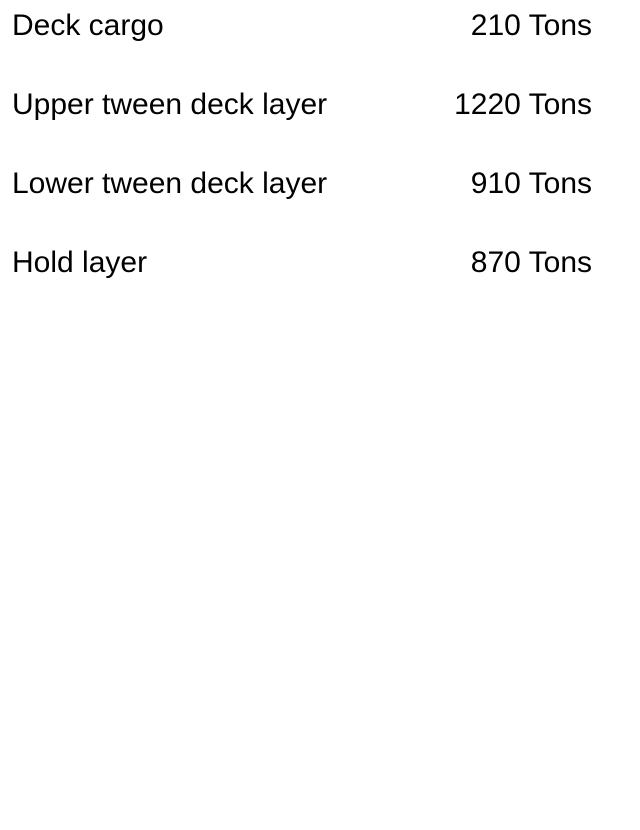 Image resolution: width=640 pixels, height=830 pixels. Describe the element at coordinates (302, 124) in the screenshot. I see `cargo-row-upper-tween-deck: Upper tween deck layer 1220 Tons` at that location.